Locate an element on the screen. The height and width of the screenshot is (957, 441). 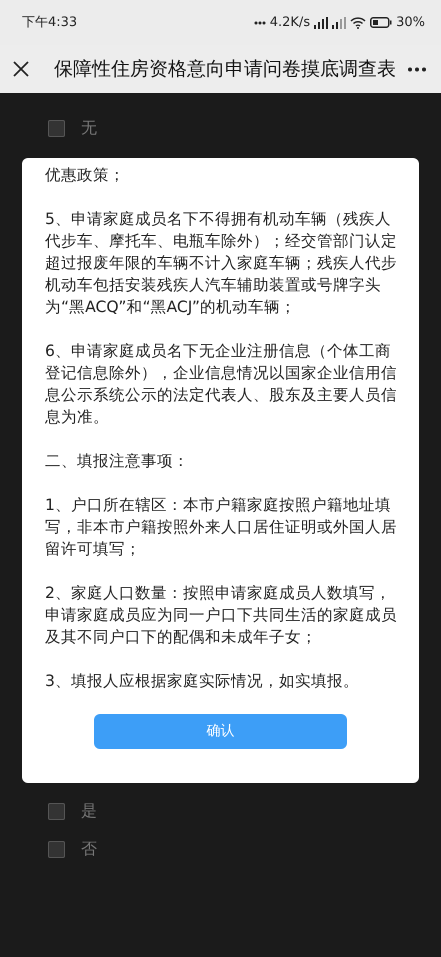
notice-paragraph: 二、填报注意事项： is located at coordinates (117, 461).